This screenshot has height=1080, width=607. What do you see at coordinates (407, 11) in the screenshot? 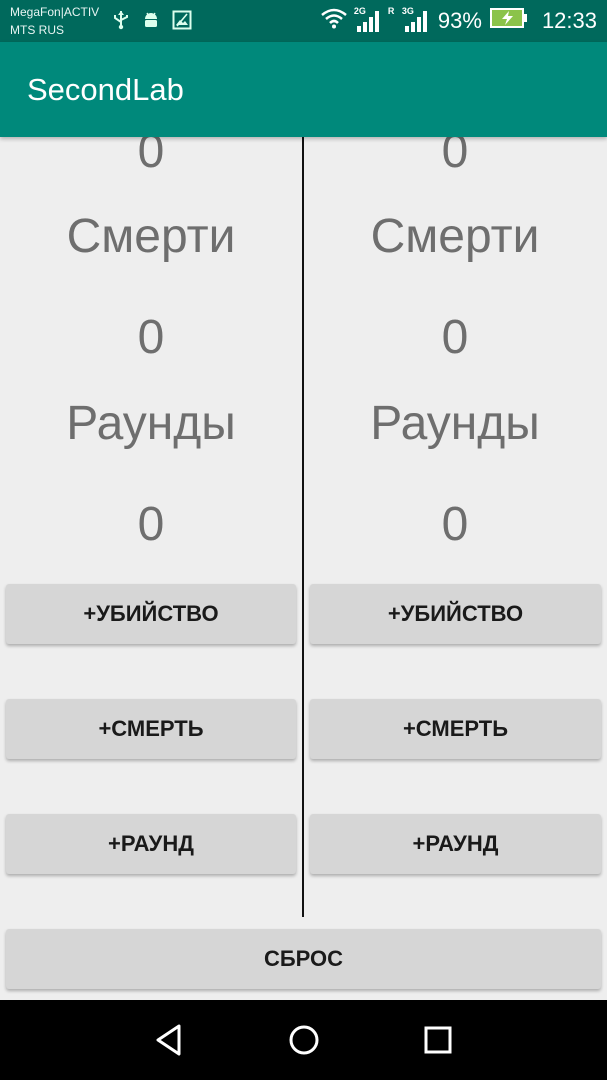
I see `net-3g-label: 3G` at bounding box center [407, 11].